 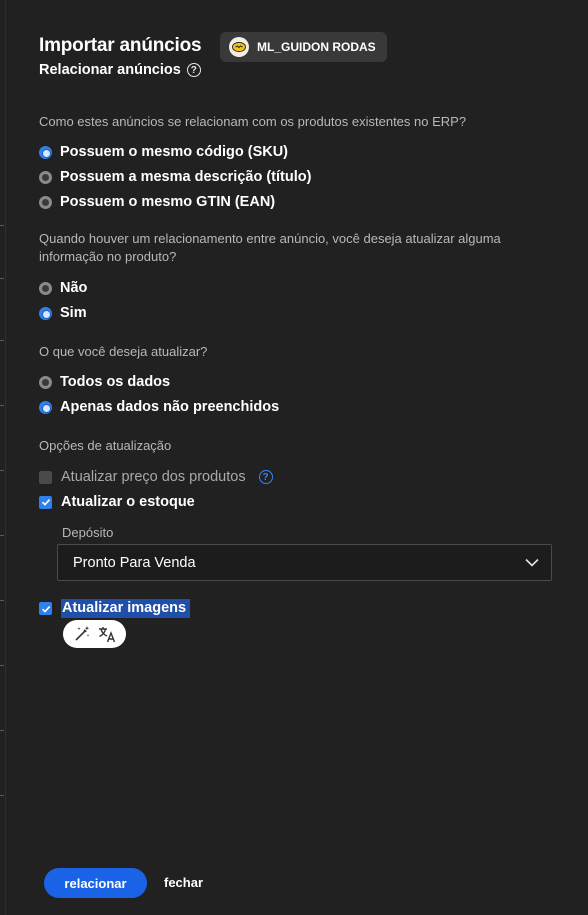 I want to click on checkbox-atualizar-preco: Atualizar preço dos produtos ?, so click(x=156, y=477).